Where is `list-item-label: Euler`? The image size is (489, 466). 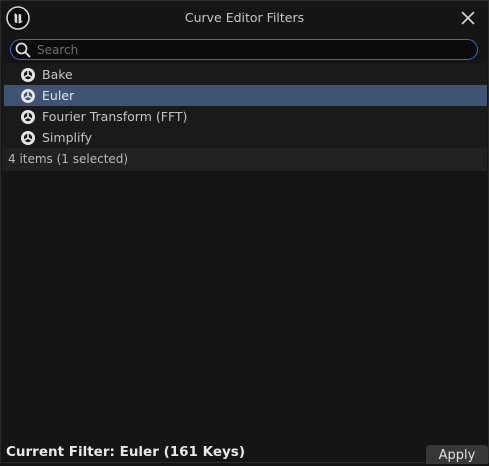 list-item-label: Euler is located at coordinates (58, 95).